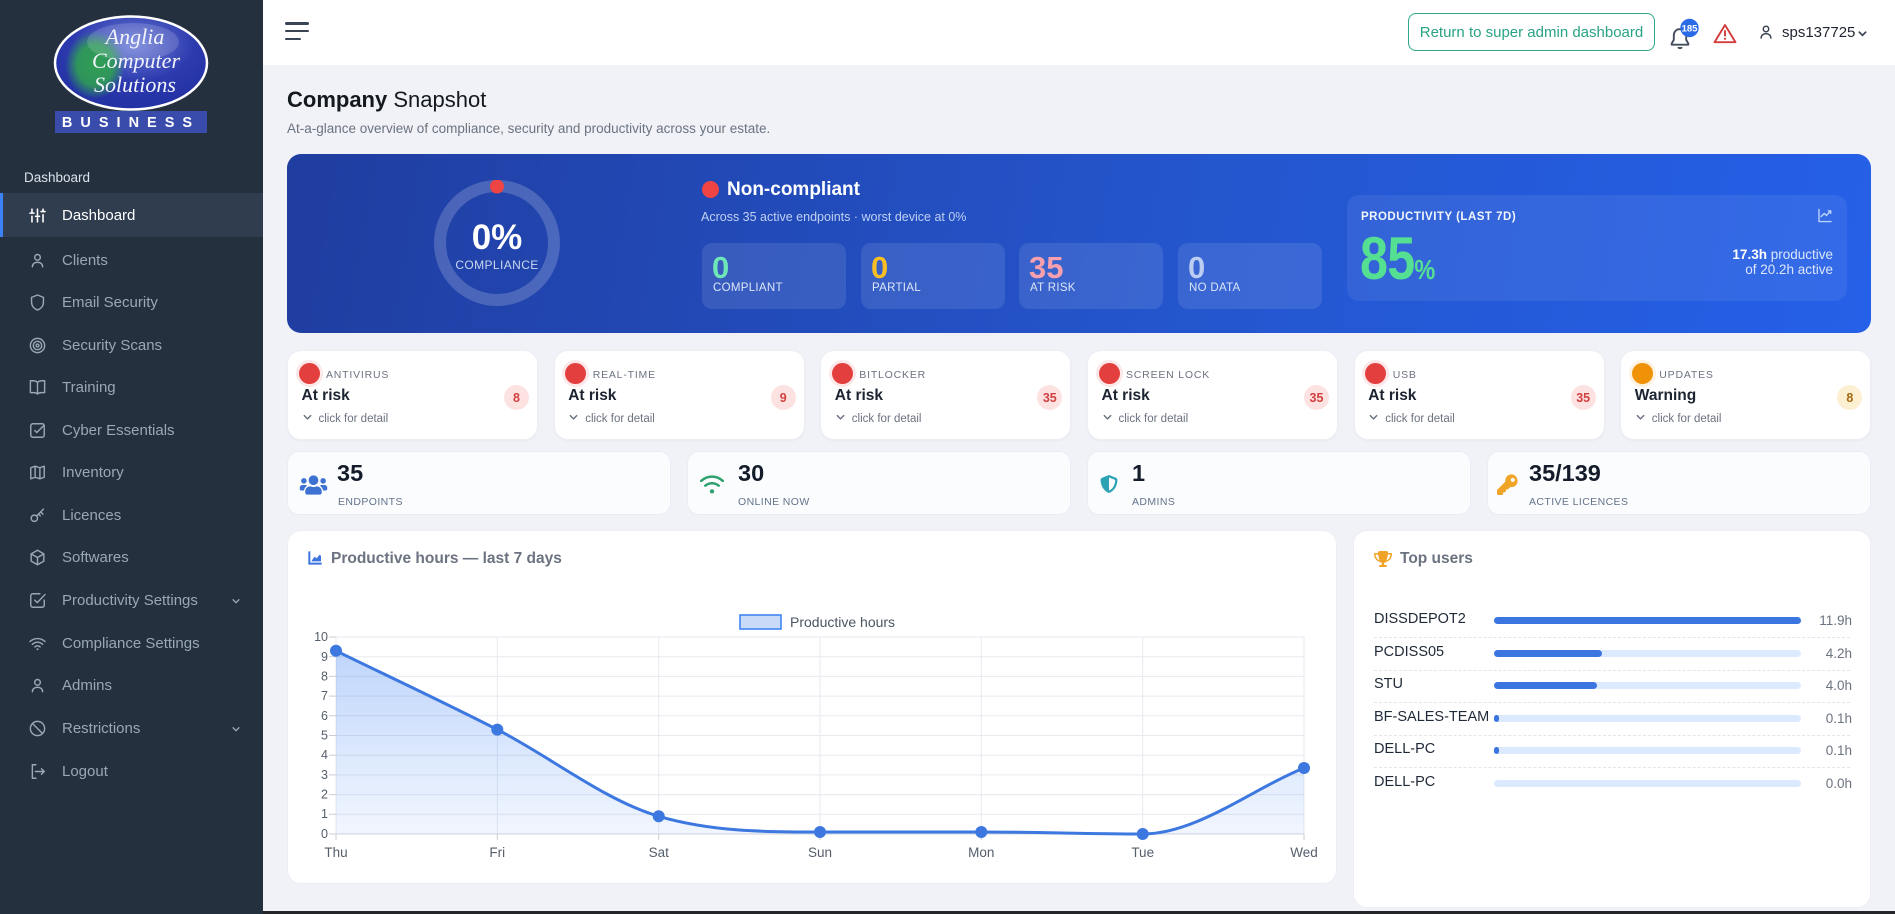 Image resolution: width=1895 pixels, height=914 pixels. I want to click on svg-text: Sun, so click(820, 852).